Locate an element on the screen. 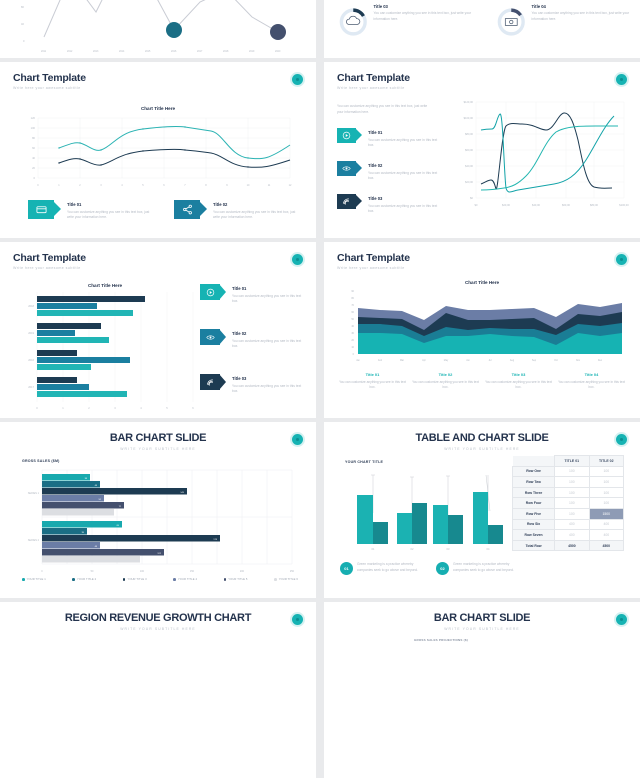 The image size is (640, 778). card-title: Title 02 is located at coordinates (220, 204).